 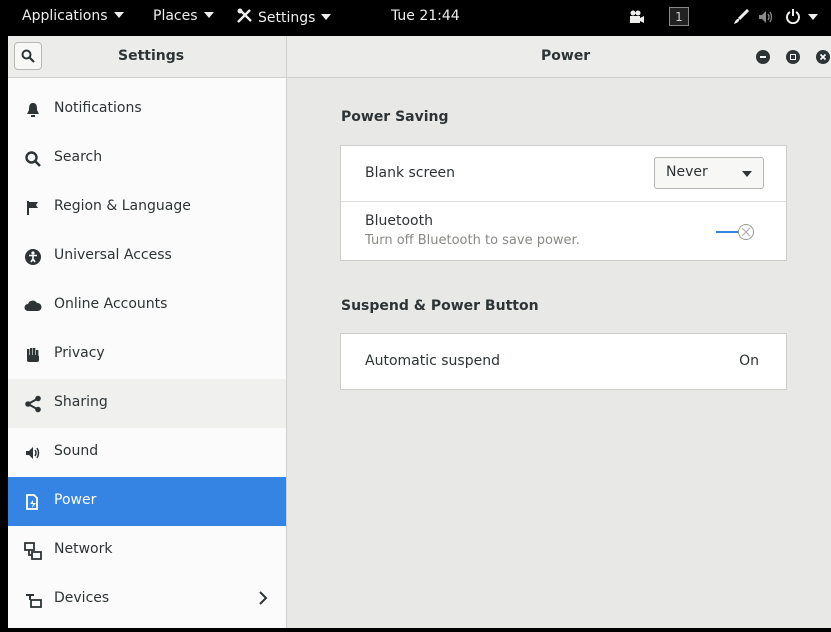 I want to click on top-bar: Applications Places Settings Tue 21:44 1, so click(x=415, y=17).